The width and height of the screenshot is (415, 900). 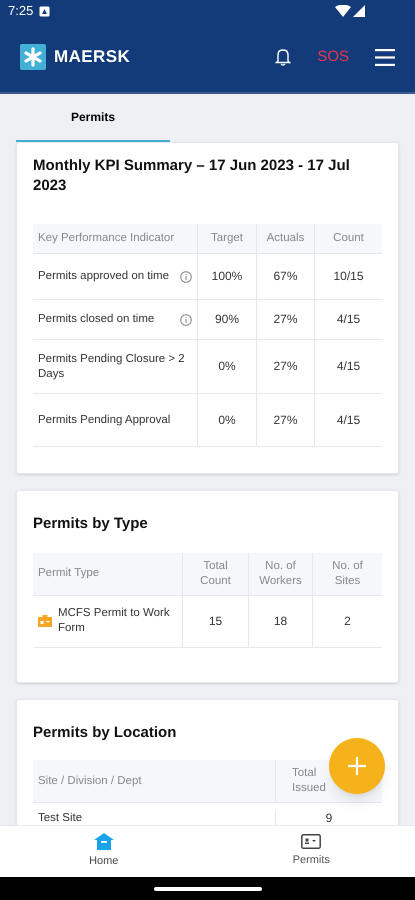 What do you see at coordinates (91, 524) in the screenshot?
I see `card-title: Permits by Type` at bounding box center [91, 524].